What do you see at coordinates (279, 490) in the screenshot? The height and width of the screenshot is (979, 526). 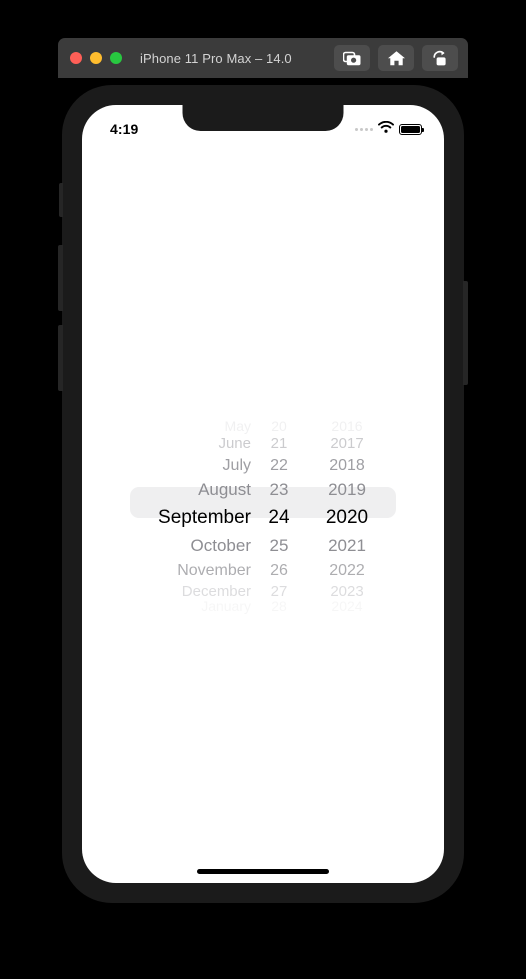 I see `day-cell: 23` at bounding box center [279, 490].